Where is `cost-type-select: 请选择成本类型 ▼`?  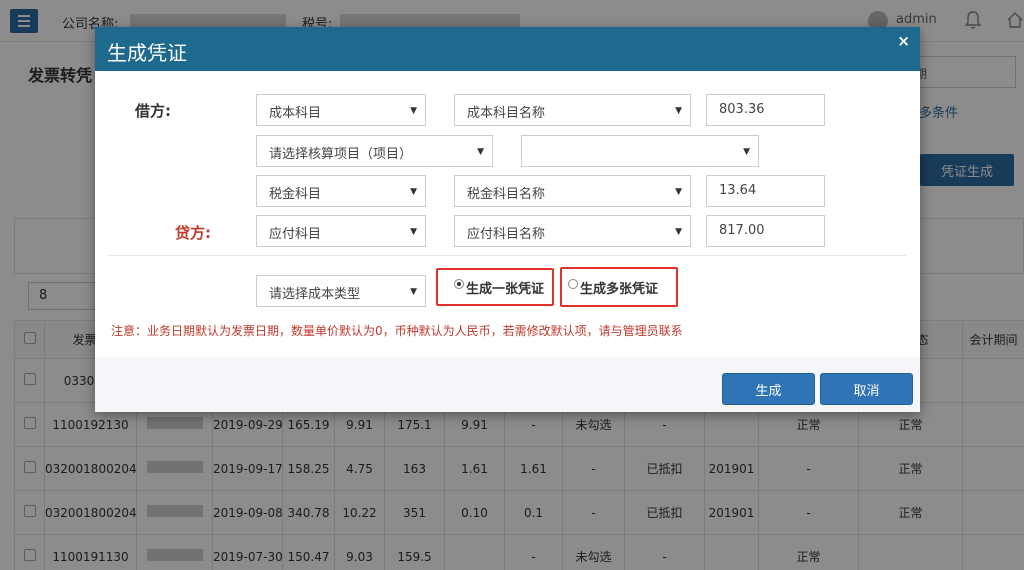
cost-type-select: 请选择成本类型 ▼ is located at coordinates (341, 291).